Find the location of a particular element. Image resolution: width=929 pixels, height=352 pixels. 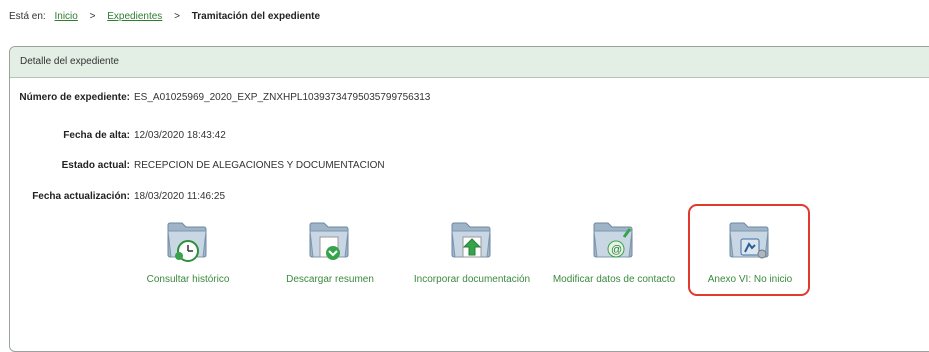

consultar-historico-button: Consultar histórico is located at coordinates (188, 250).